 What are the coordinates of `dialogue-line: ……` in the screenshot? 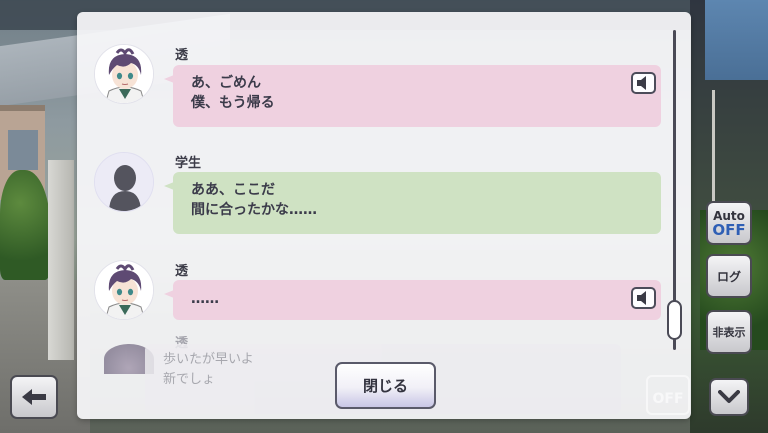 It's located at (205, 299).